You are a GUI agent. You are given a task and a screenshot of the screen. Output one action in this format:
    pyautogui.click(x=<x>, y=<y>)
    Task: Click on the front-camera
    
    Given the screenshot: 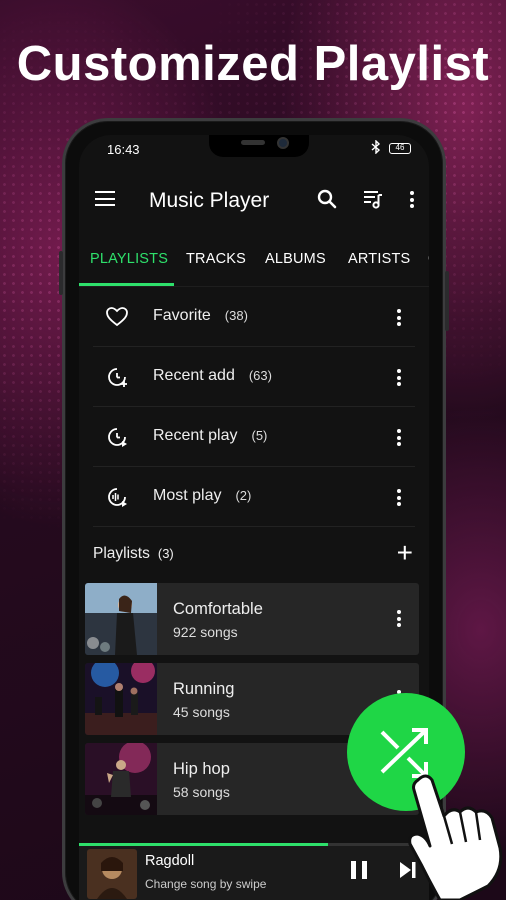 What is the action you would take?
    pyautogui.click(x=283, y=143)
    